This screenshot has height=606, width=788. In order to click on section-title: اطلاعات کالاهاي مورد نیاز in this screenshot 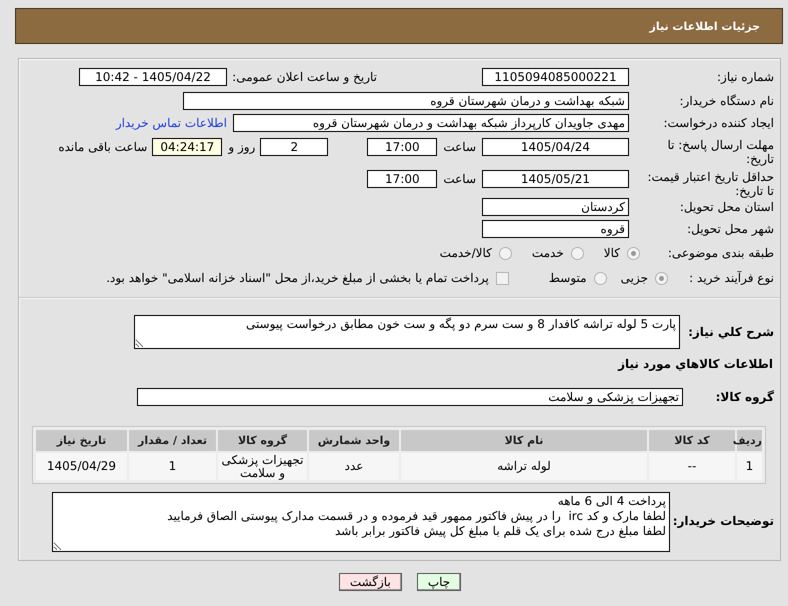, I will do `click(695, 364)`.